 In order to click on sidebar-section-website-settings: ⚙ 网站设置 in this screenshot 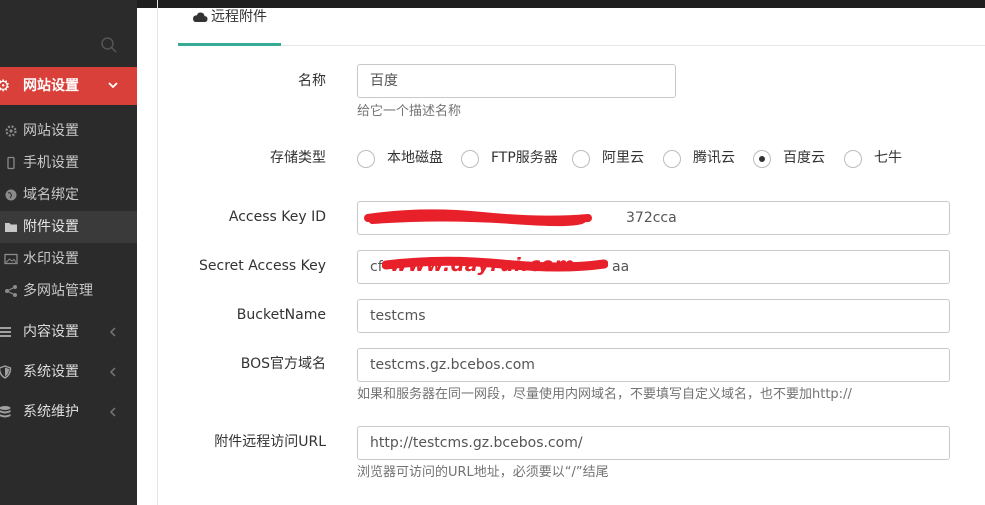, I will do `click(73, 86)`.